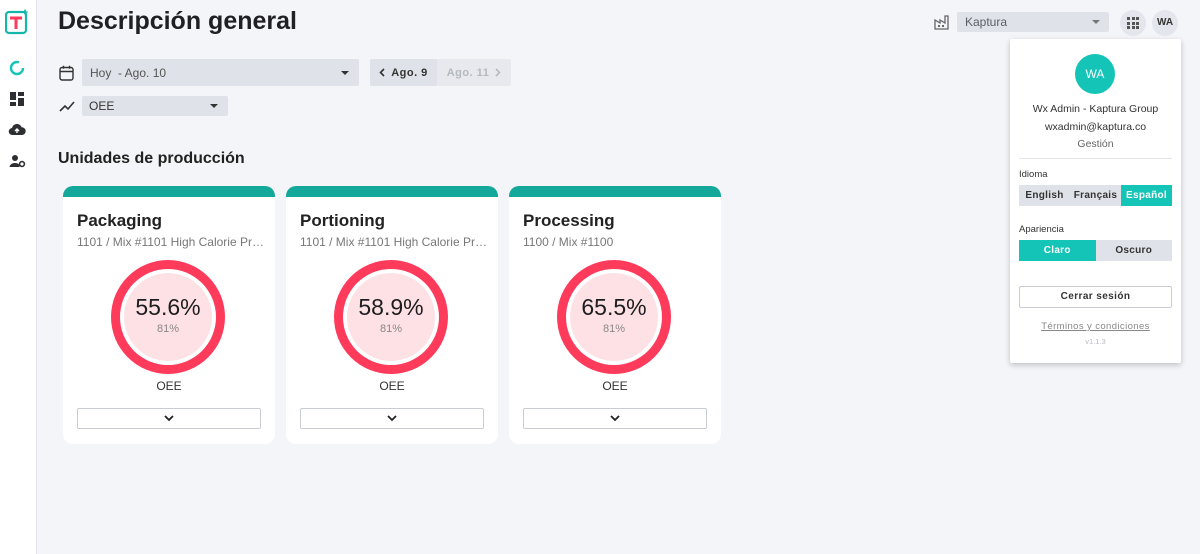 This screenshot has height=554, width=1200. Describe the element at coordinates (102, 106) in the screenshot. I see `metric-select-value: OEE` at that location.